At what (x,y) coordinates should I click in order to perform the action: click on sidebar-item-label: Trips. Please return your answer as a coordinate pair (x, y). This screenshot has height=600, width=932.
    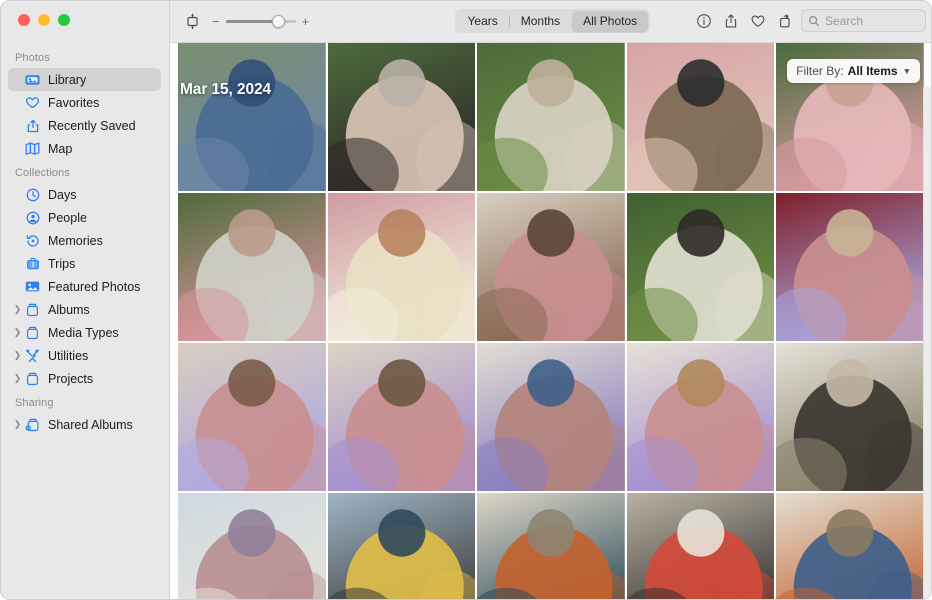
    Looking at the image, I should click on (62, 263).